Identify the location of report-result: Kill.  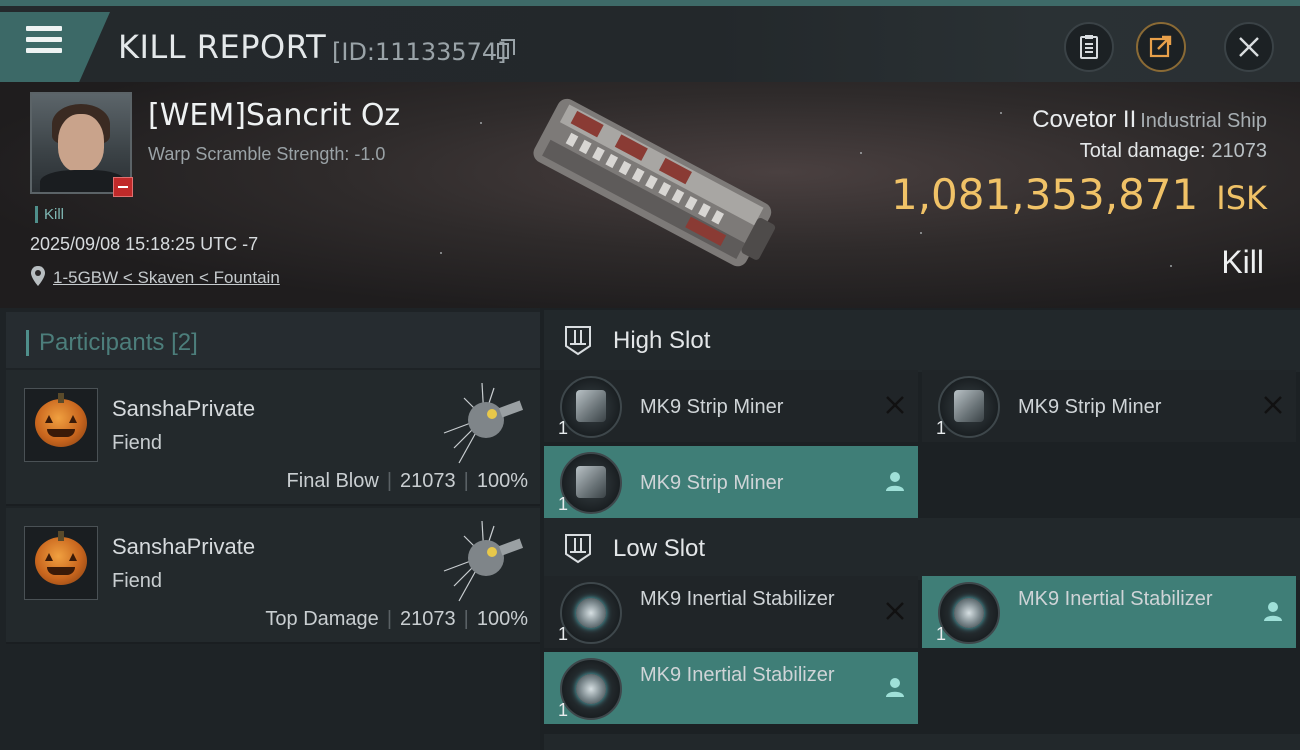
(1242, 262).